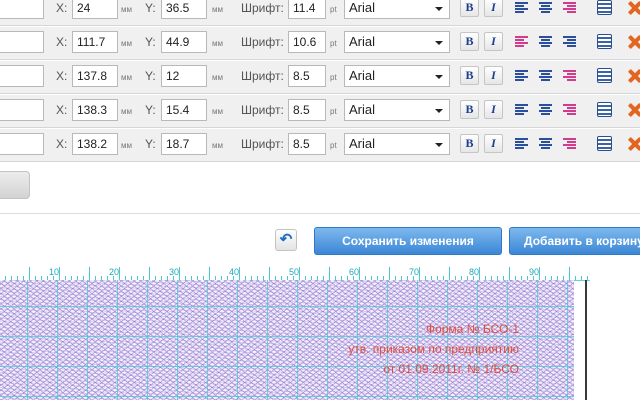 Image resolution: width=640 pixels, height=400 pixels. Describe the element at coordinates (114, 272) in the screenshot. I see `ruler-label: 20` at that location.